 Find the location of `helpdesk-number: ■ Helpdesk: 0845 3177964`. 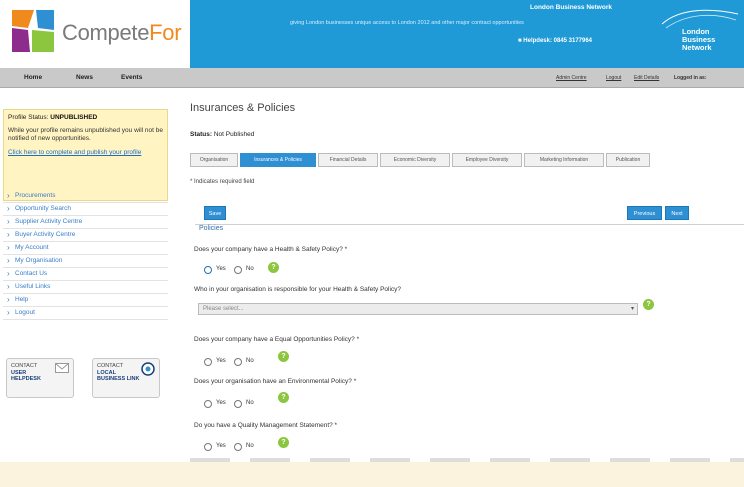

helpdesk-number: ■ Helpdesk: 0845 3177964 is located at coordinates (555, 41).